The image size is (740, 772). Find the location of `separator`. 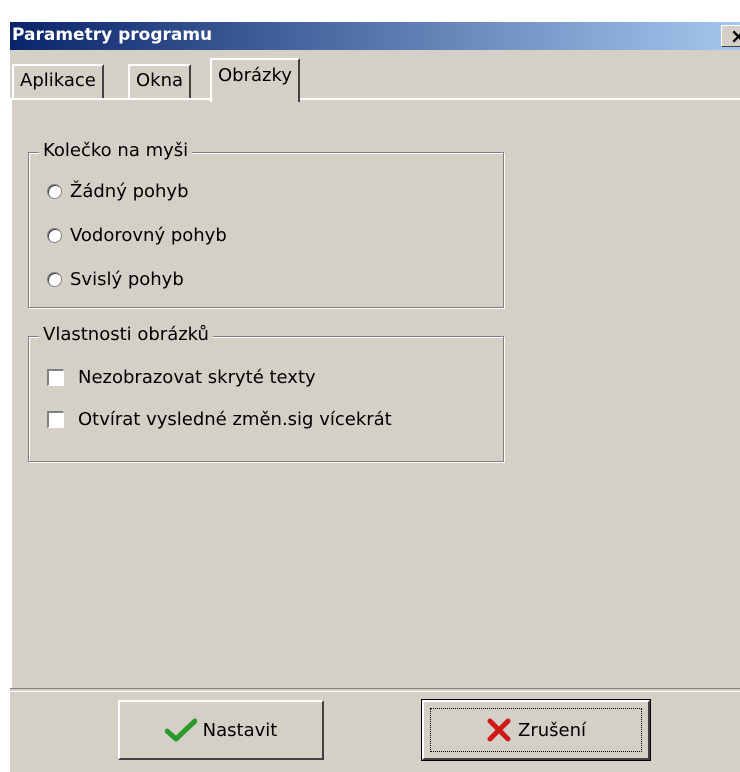

separator is located at coordinates (375, 690).